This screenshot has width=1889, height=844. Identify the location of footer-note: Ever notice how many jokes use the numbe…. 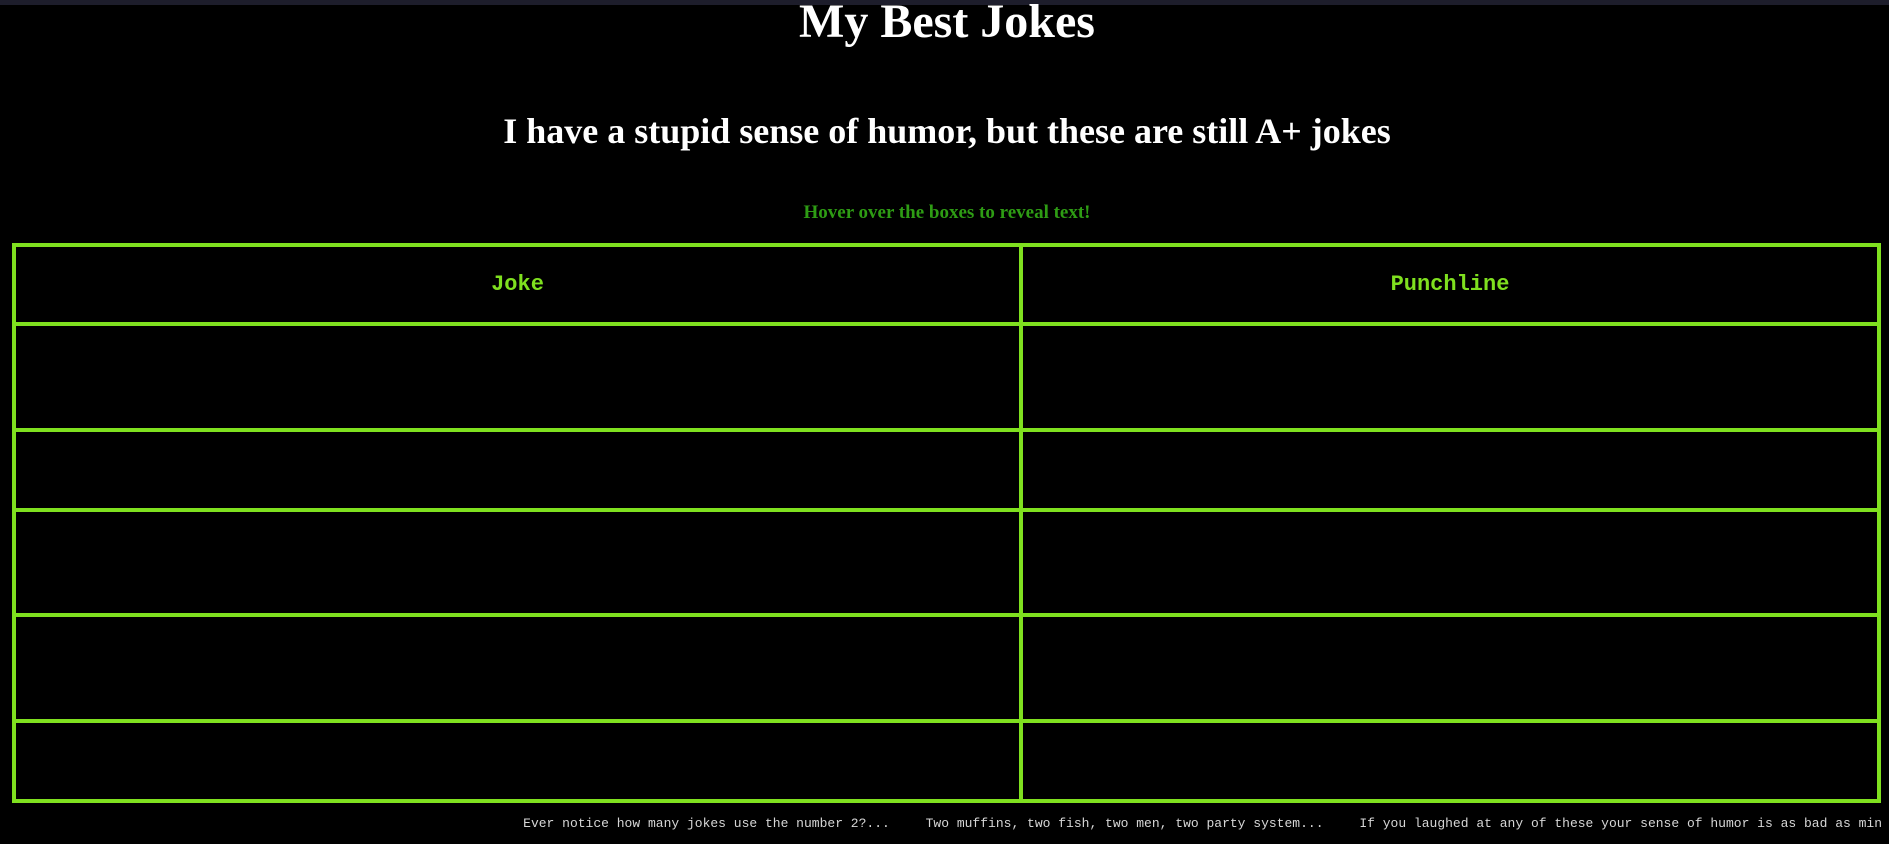
(706, 823).